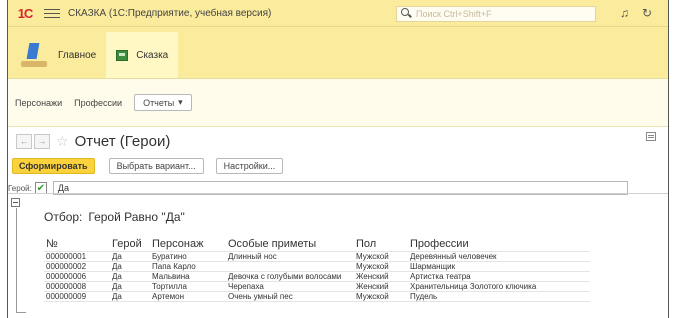 The image size is (680, 318). What do you see at coordinates (188, 296) in the screenshot?
I see `table-cell: Артемон` at bounding box center [188, 296].